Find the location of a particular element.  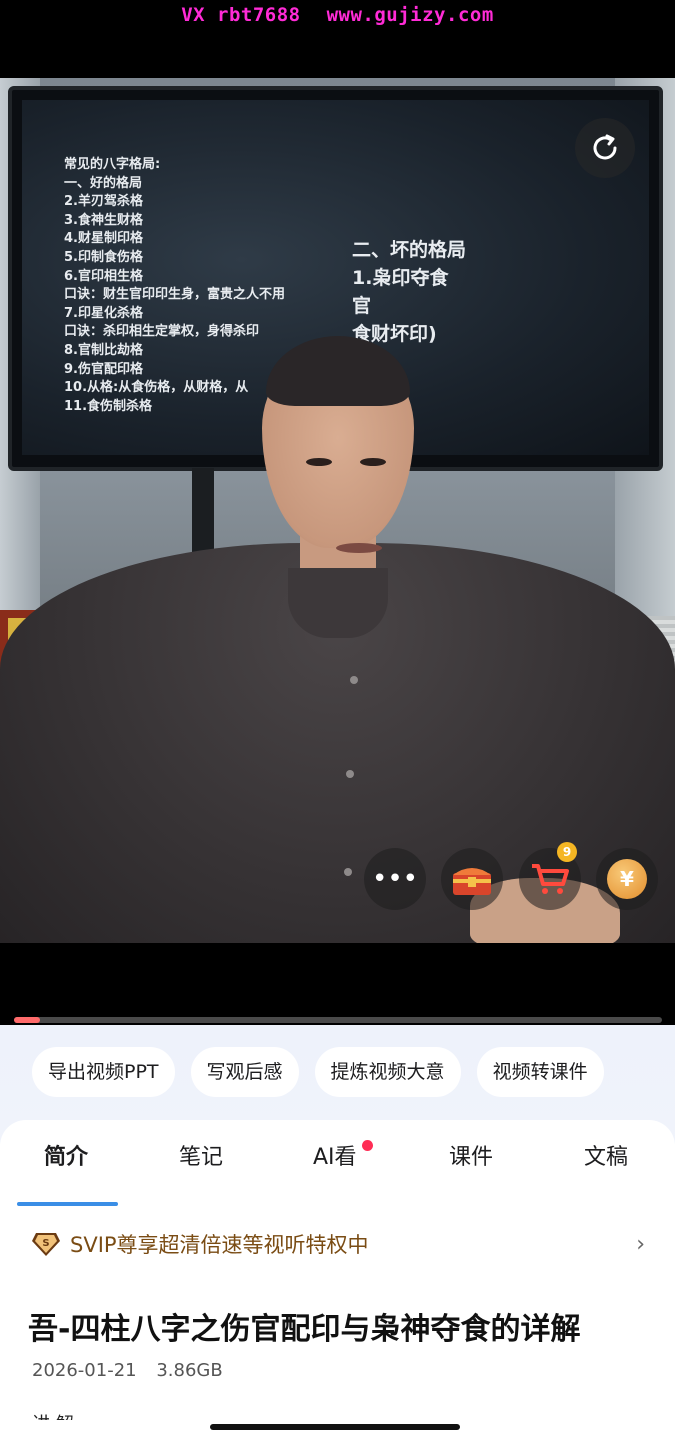

cart-badge: 9 is located at coordinates (567, 852).